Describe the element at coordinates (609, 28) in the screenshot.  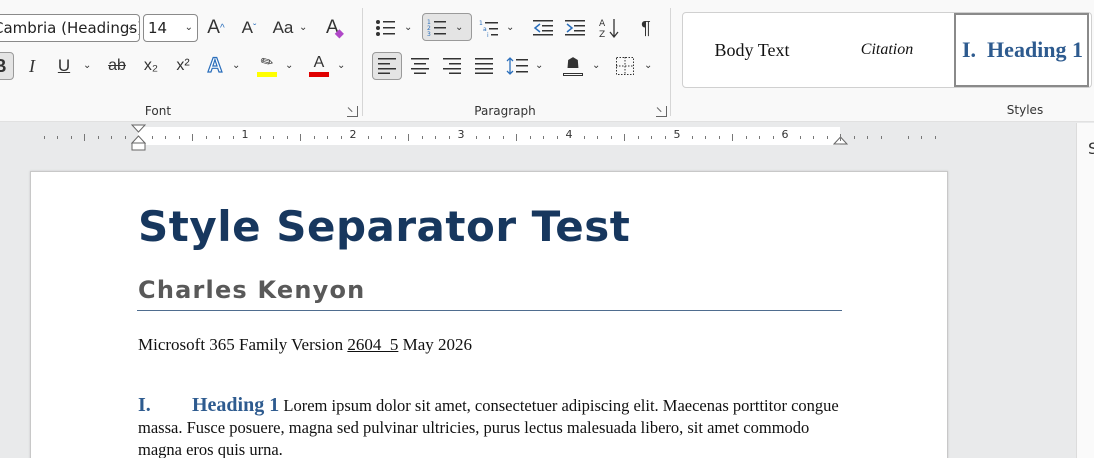
I see `sort-button: AZ` at that location.